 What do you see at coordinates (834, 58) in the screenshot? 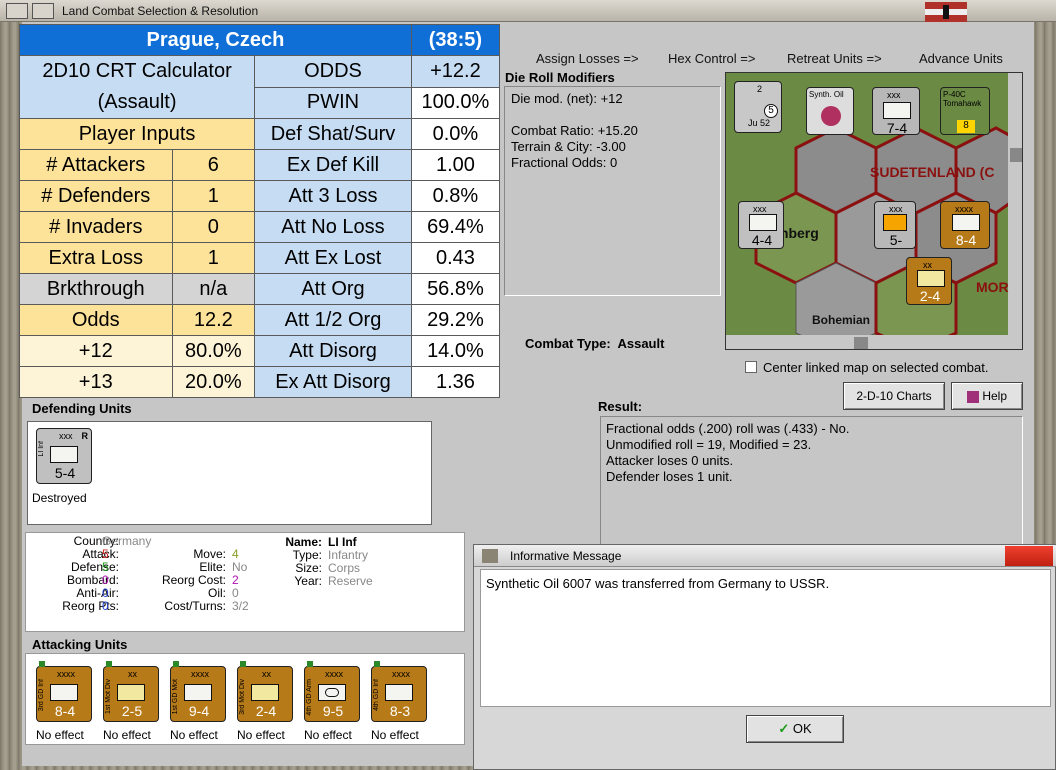
I see `retreat-units-link: Retreat Units =>` at bounding box center [834, 58].